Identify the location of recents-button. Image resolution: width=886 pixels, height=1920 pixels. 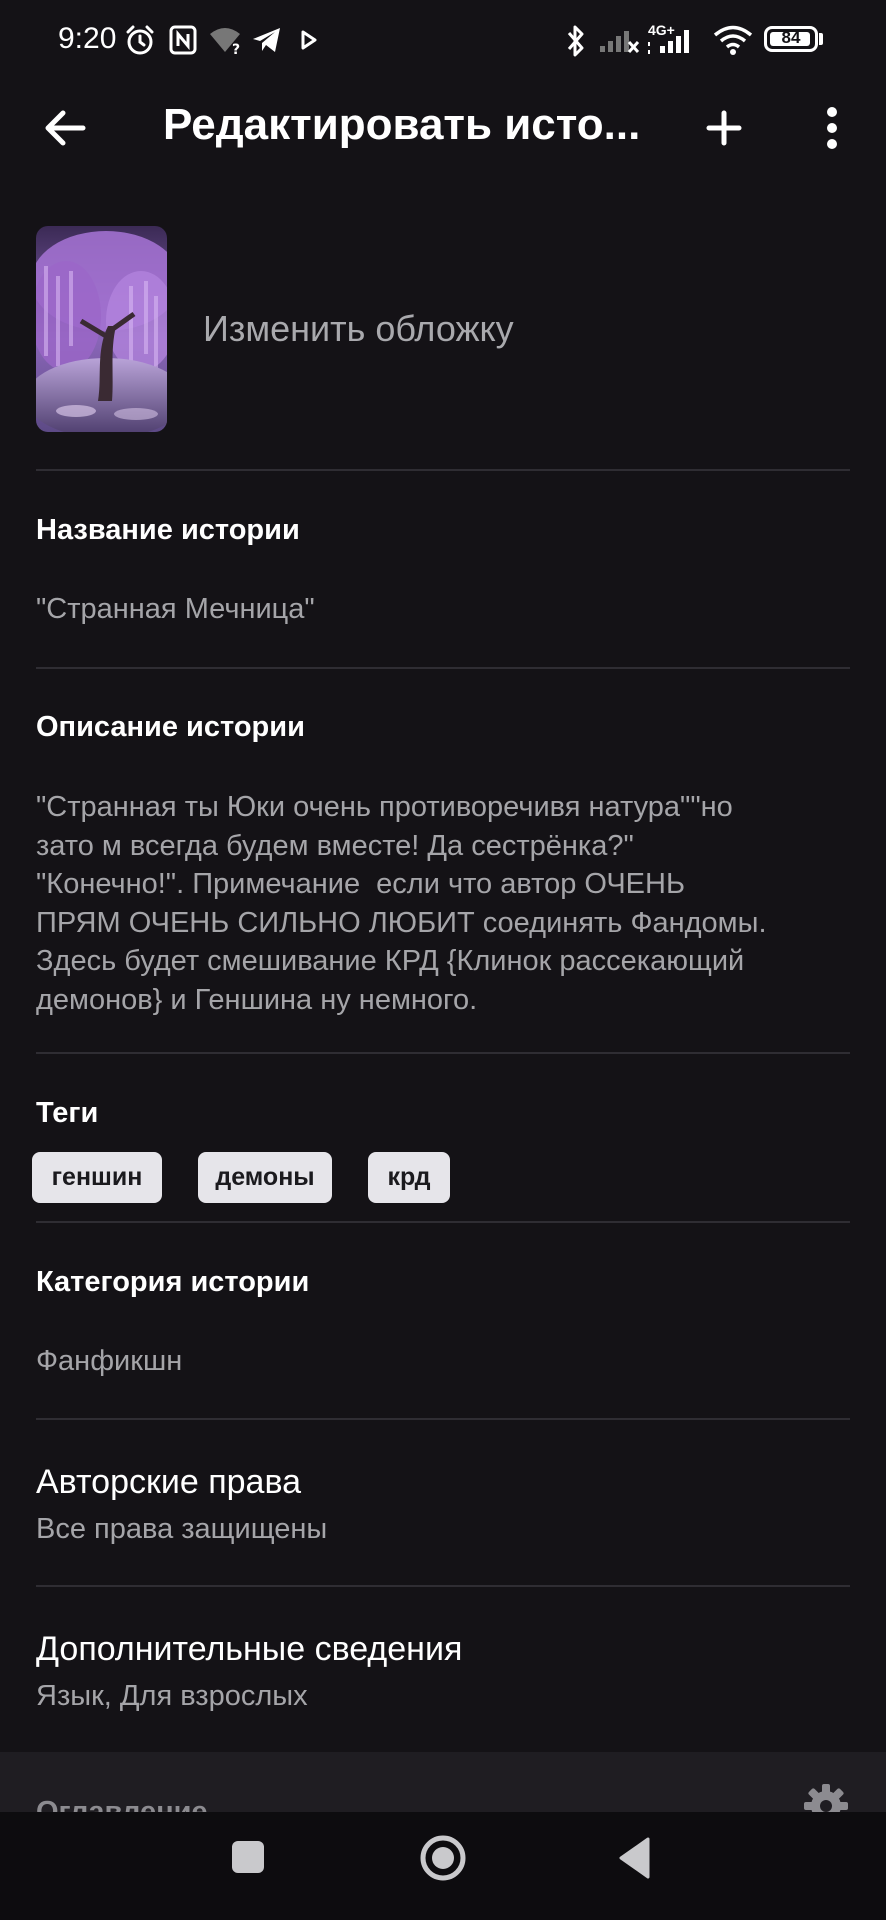
(249, 1858).